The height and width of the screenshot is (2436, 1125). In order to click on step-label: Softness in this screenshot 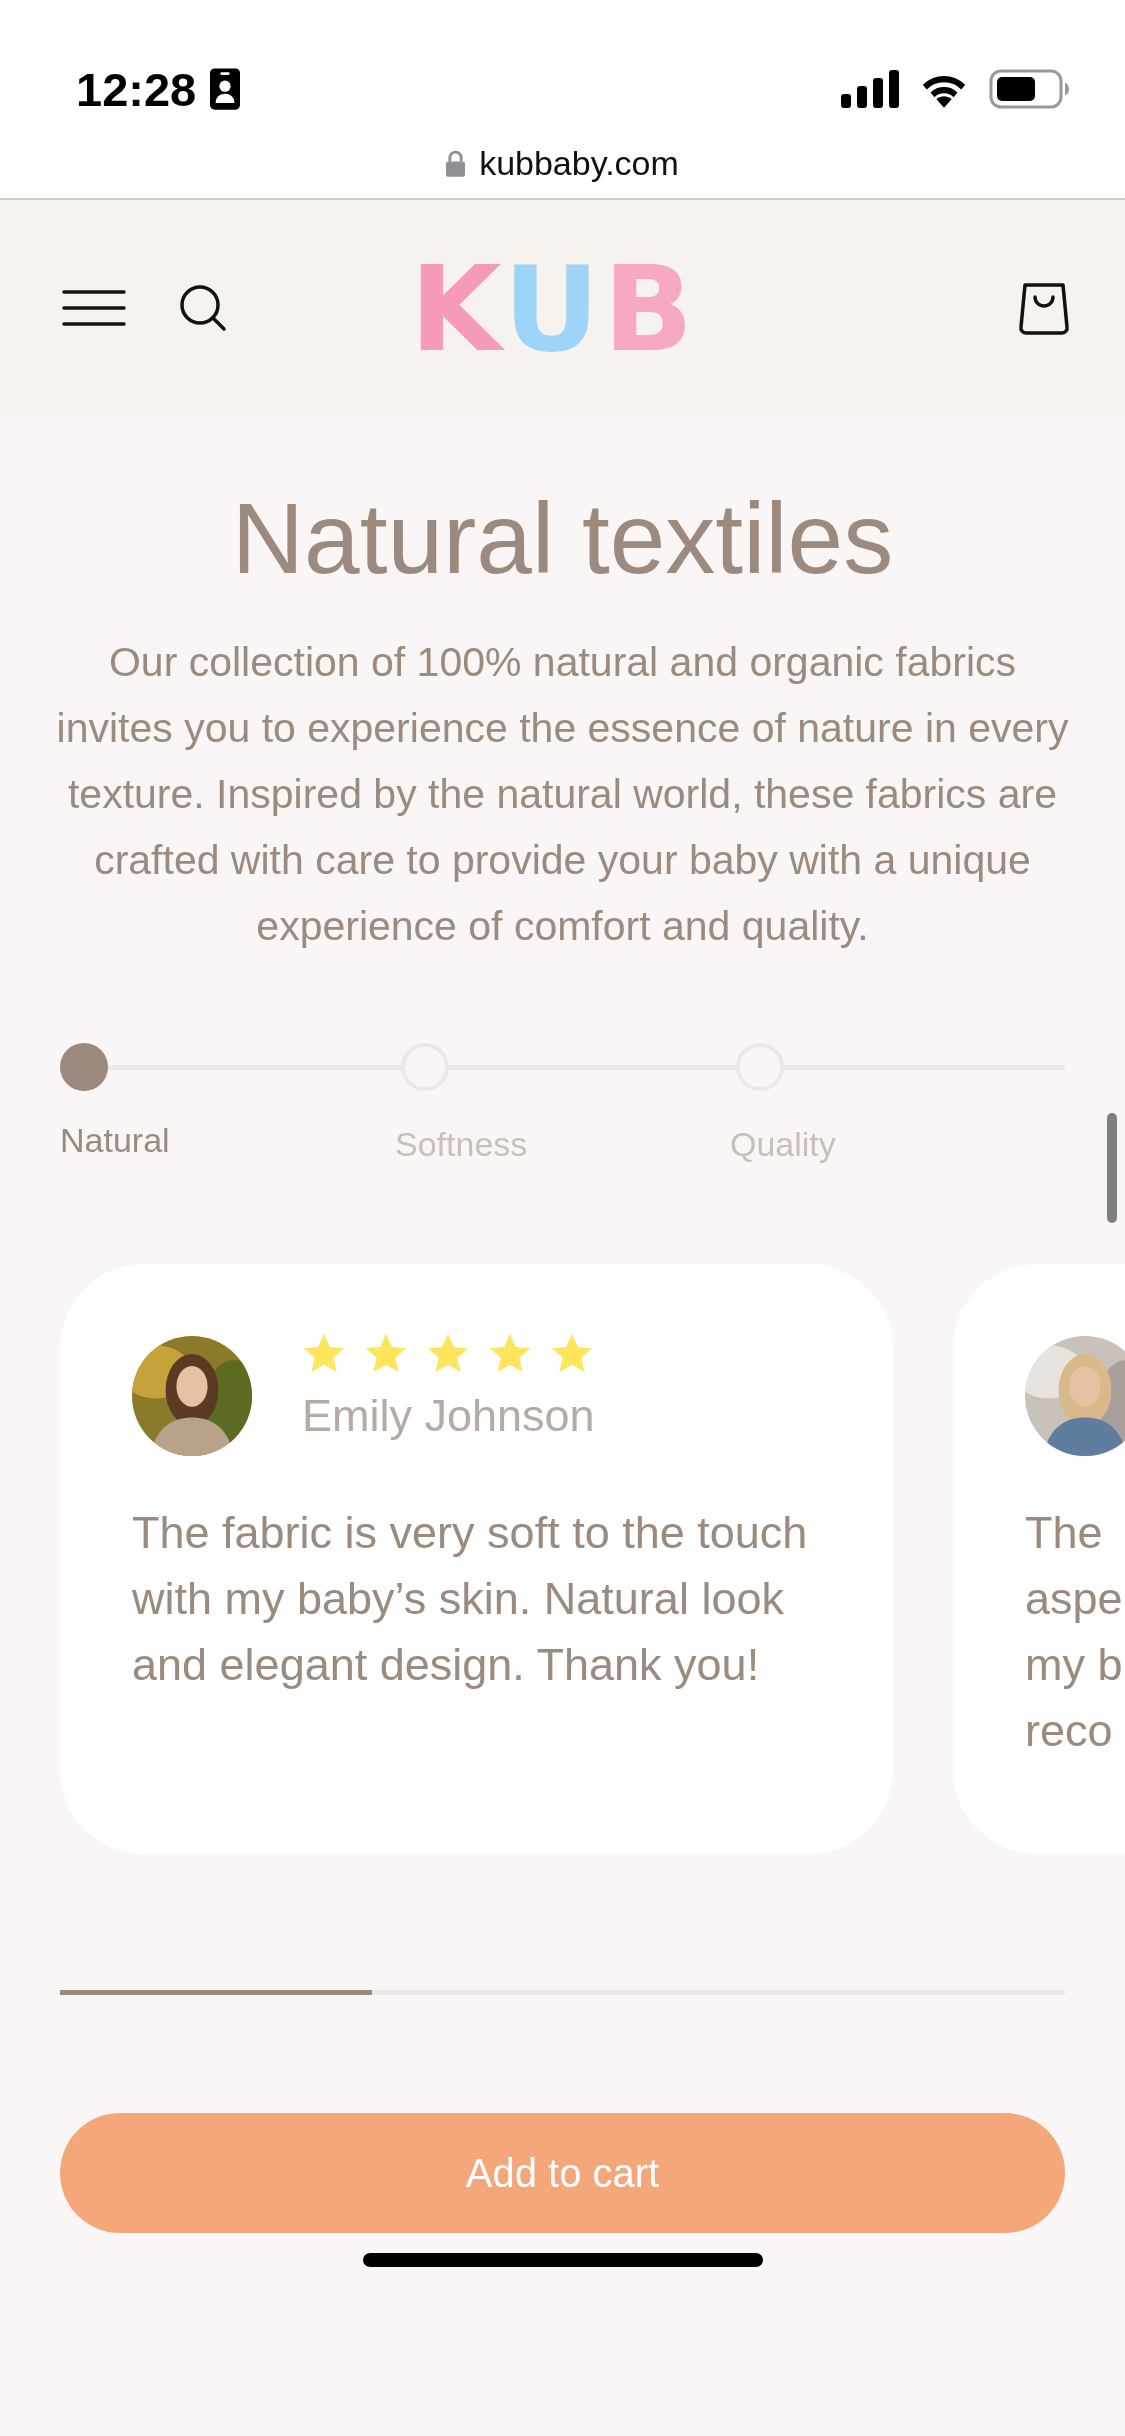, I will do `click(461, 1144)`.